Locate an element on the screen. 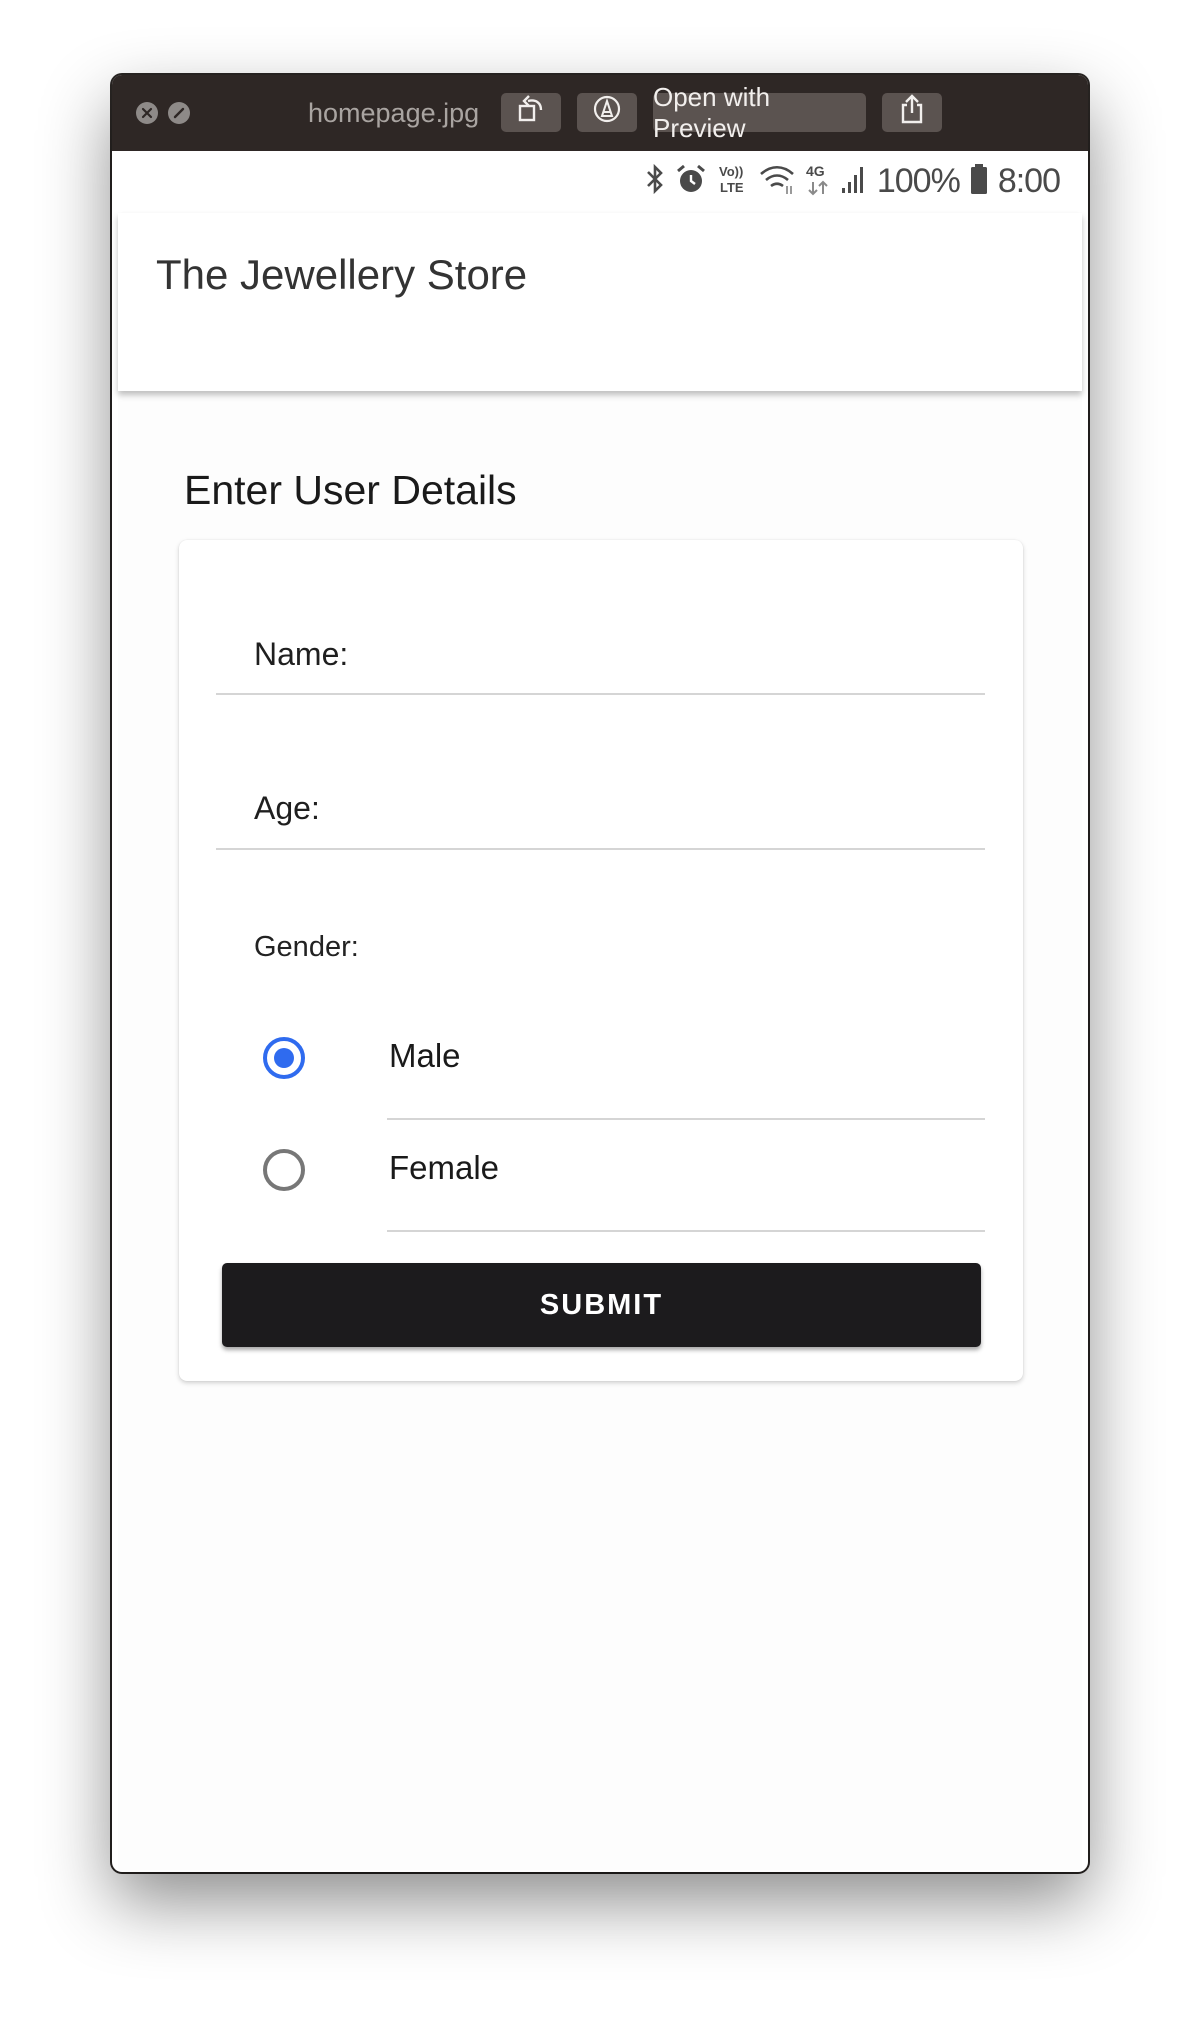  bluetooth-icon is located at coordinates (655, 181).